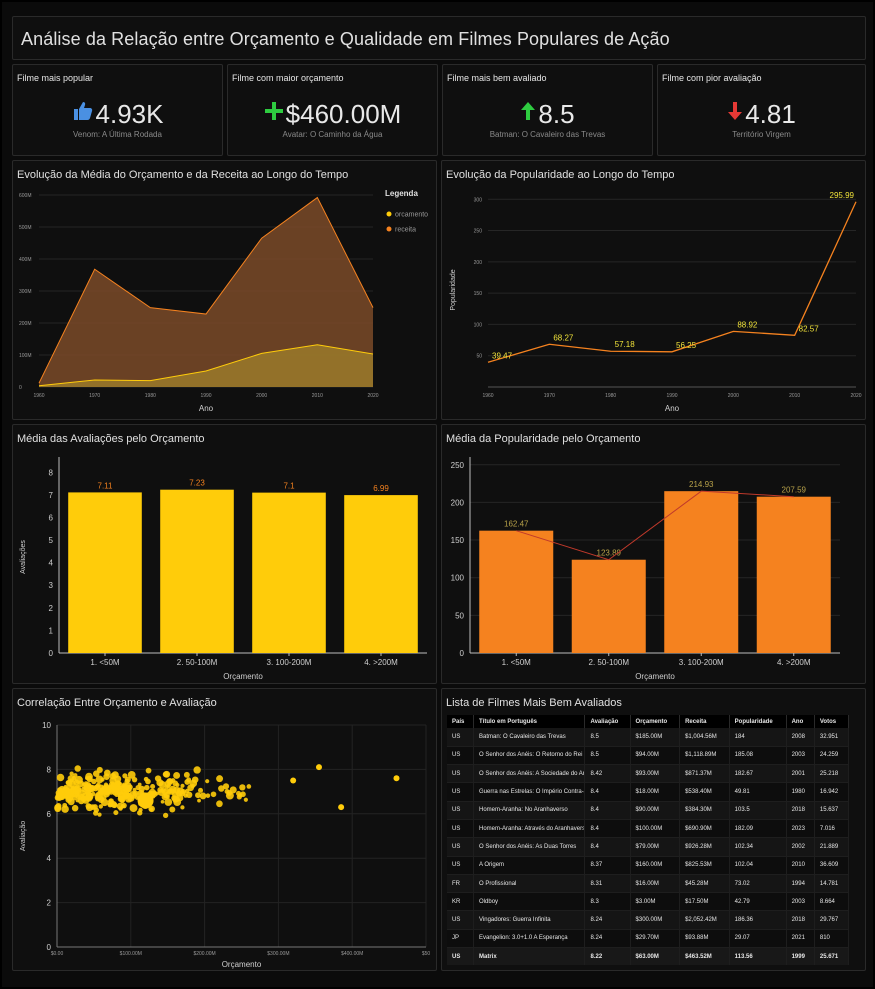  I want to click on table-cell: $45.28M, so click(704, 884).